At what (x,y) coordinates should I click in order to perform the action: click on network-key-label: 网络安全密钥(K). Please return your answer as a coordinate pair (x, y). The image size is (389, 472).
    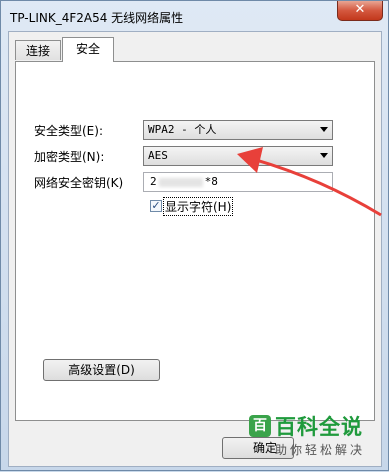
    Looking at the image, I should click on (79, 183).